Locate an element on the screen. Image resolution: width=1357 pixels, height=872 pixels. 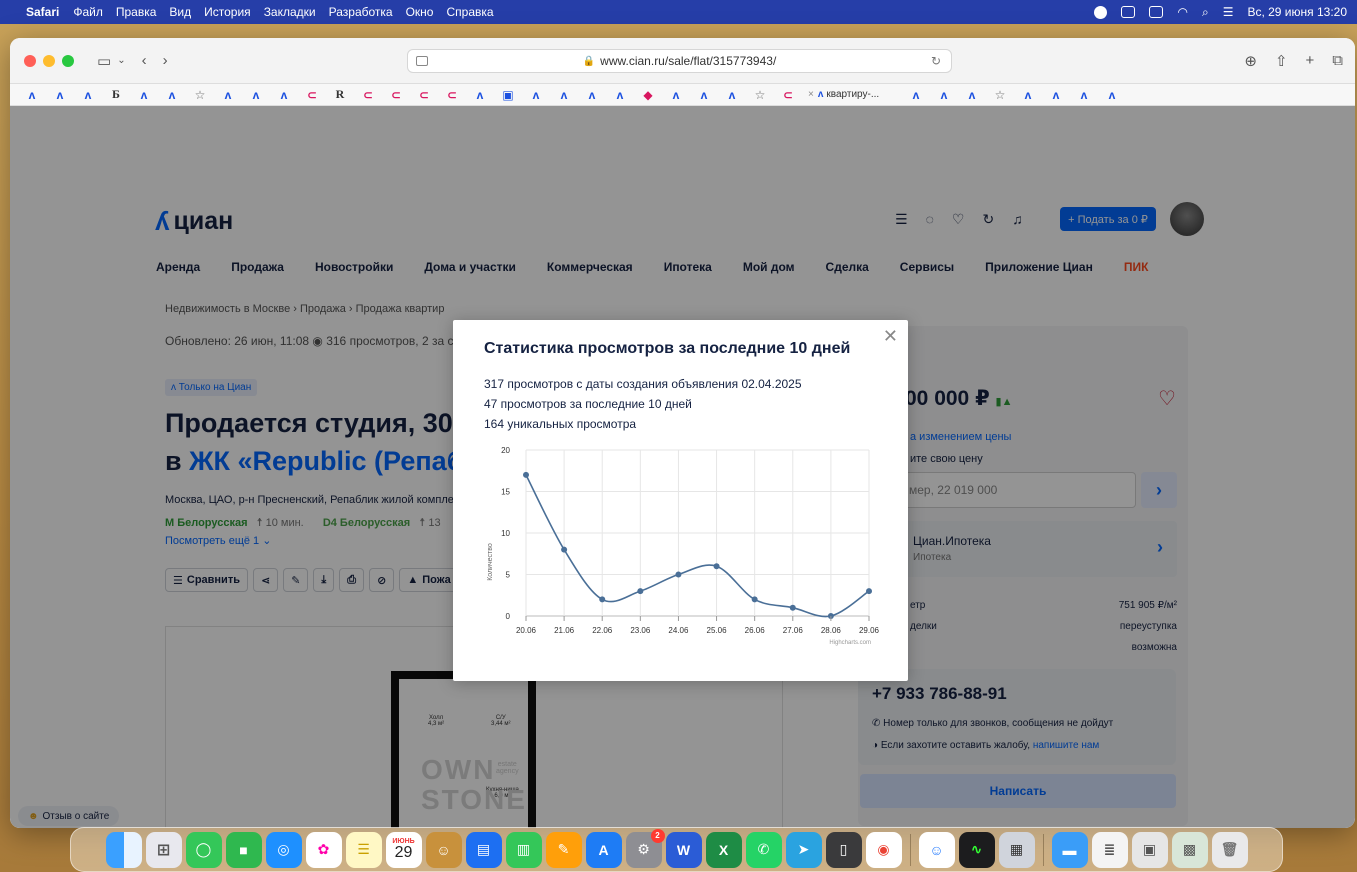
document-stack-icon: ≣ is located at coordinates (1109, 849).